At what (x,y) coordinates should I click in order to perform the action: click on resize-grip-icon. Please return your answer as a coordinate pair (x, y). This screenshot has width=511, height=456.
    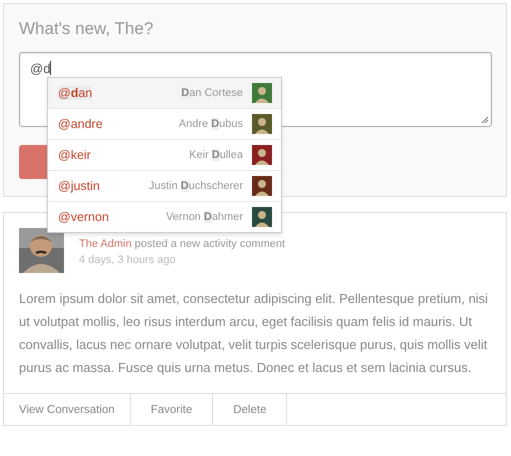
    Looking at the image, I should click on (485, 120).